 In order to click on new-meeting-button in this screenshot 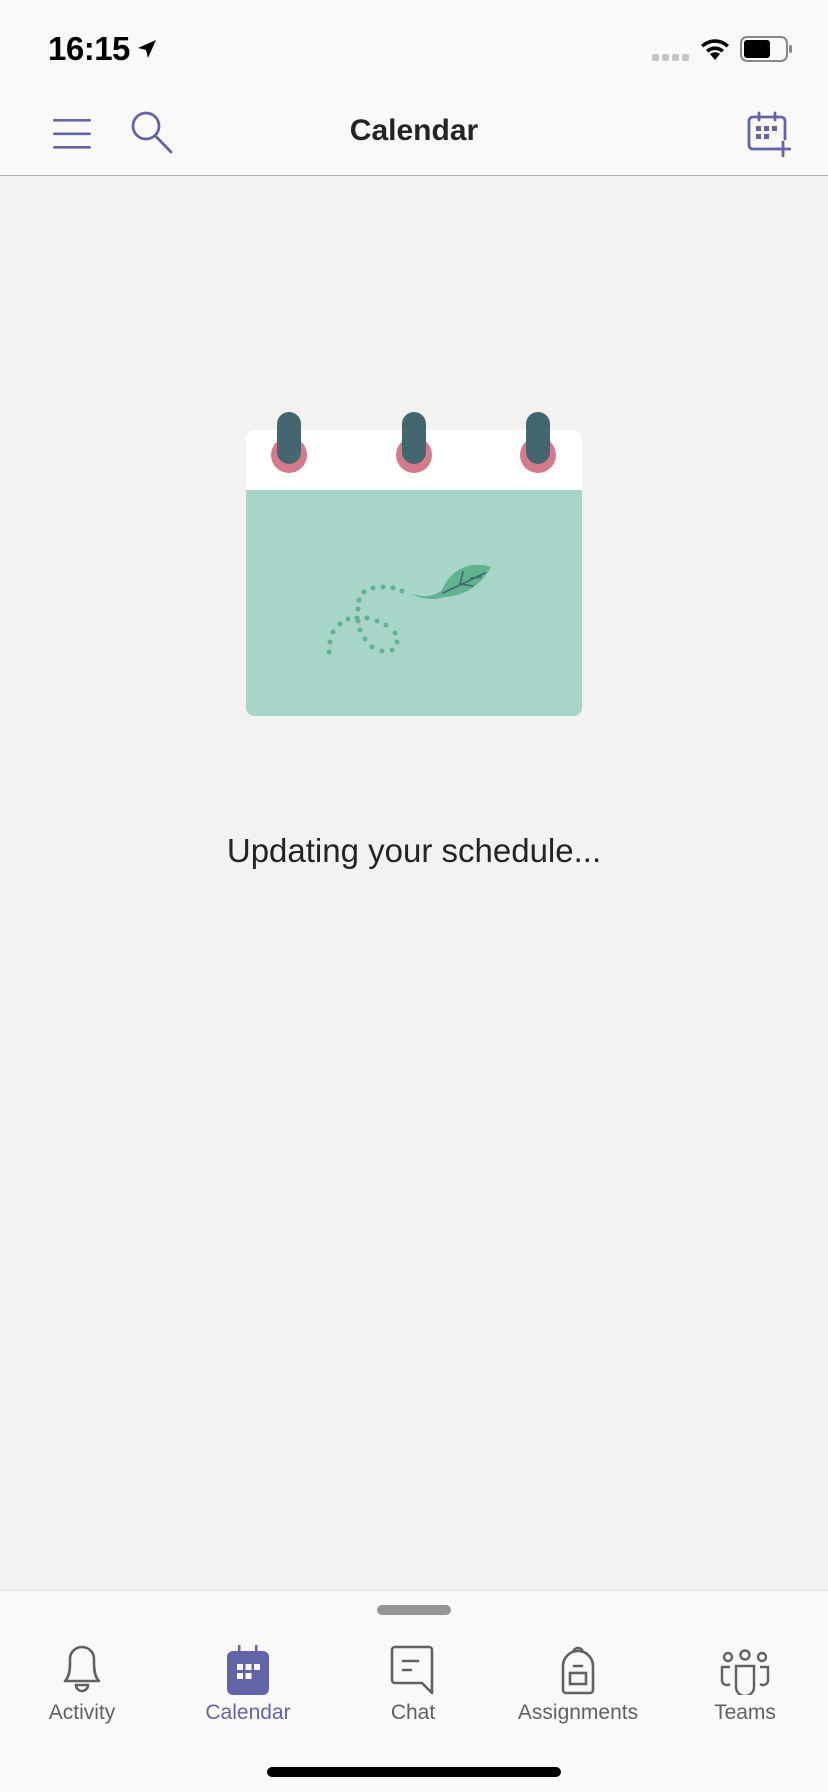, I will do `click(768, 134)`.